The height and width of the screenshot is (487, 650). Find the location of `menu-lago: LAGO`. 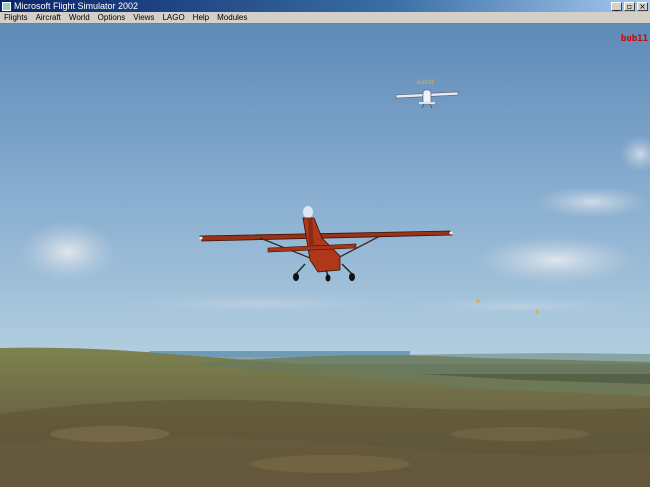

menu-lago: LAGO is located at coordinates (173, 17).